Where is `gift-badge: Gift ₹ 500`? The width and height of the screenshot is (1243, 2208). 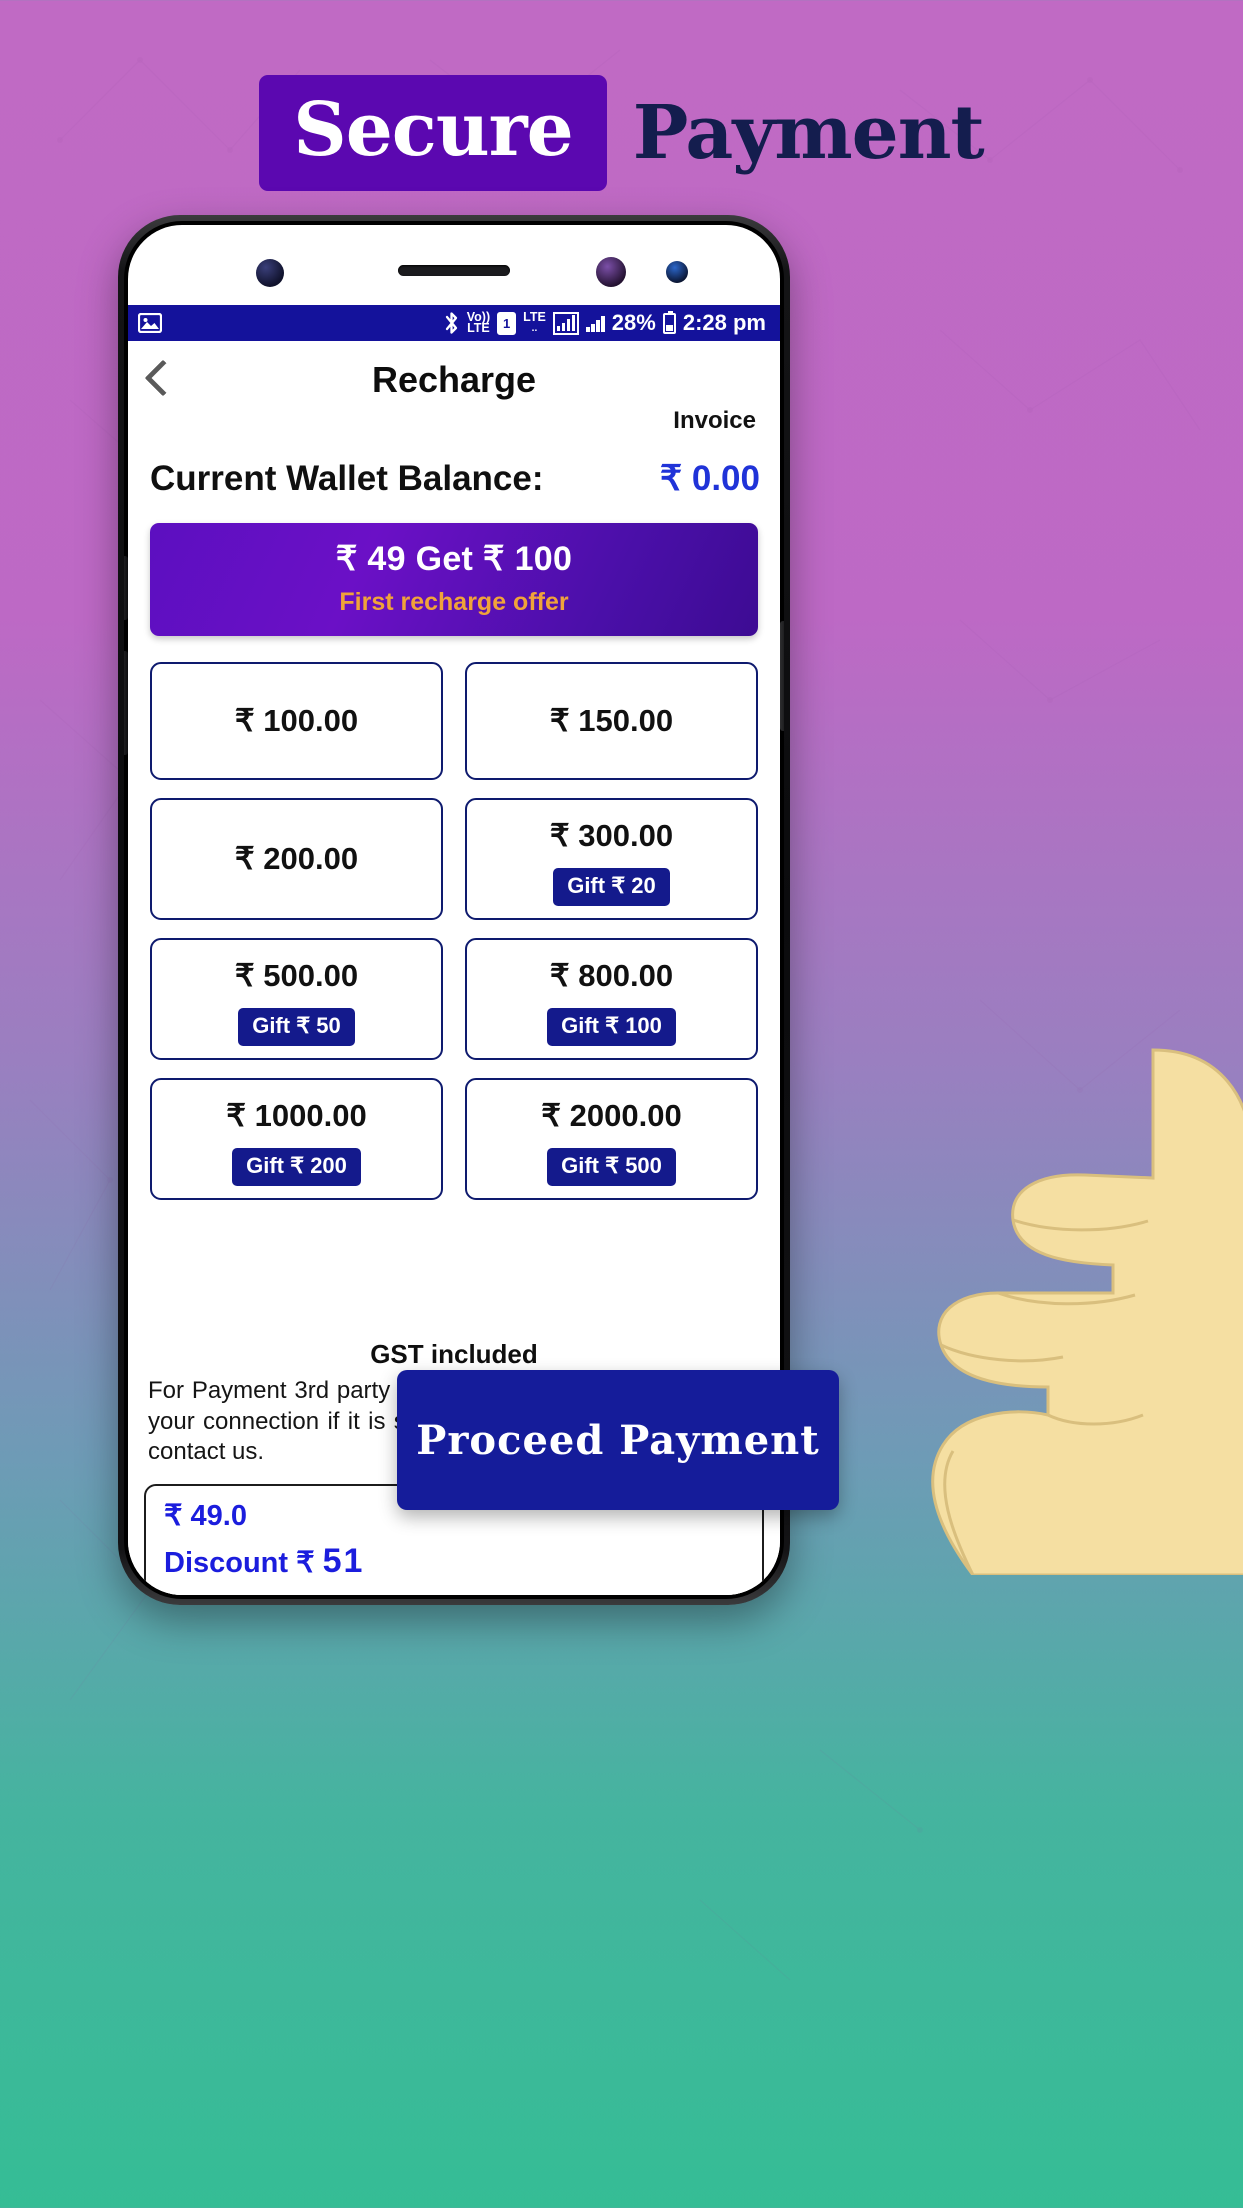
gift-badge: Gift ₹ 500 is located at coordinates (611, 1167).